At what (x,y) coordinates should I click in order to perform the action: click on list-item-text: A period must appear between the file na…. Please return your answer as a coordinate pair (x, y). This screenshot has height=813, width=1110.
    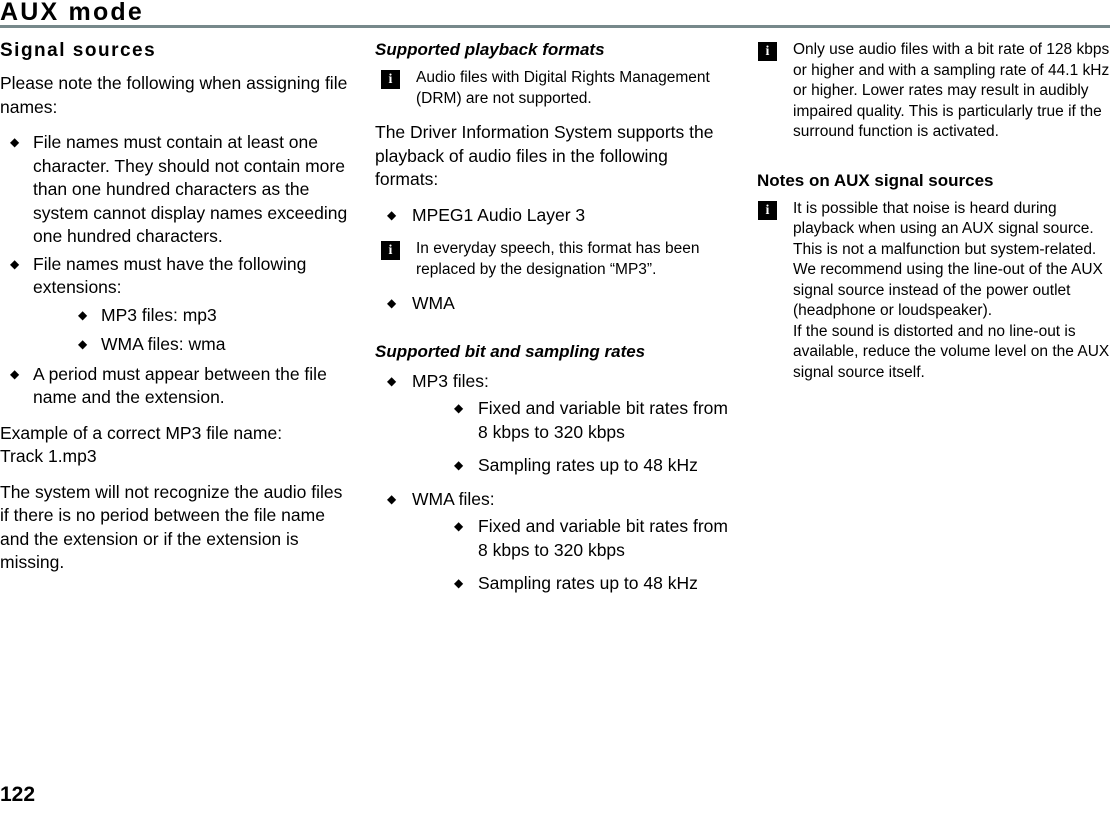
    Looking at the image, I should click on (180, 385).